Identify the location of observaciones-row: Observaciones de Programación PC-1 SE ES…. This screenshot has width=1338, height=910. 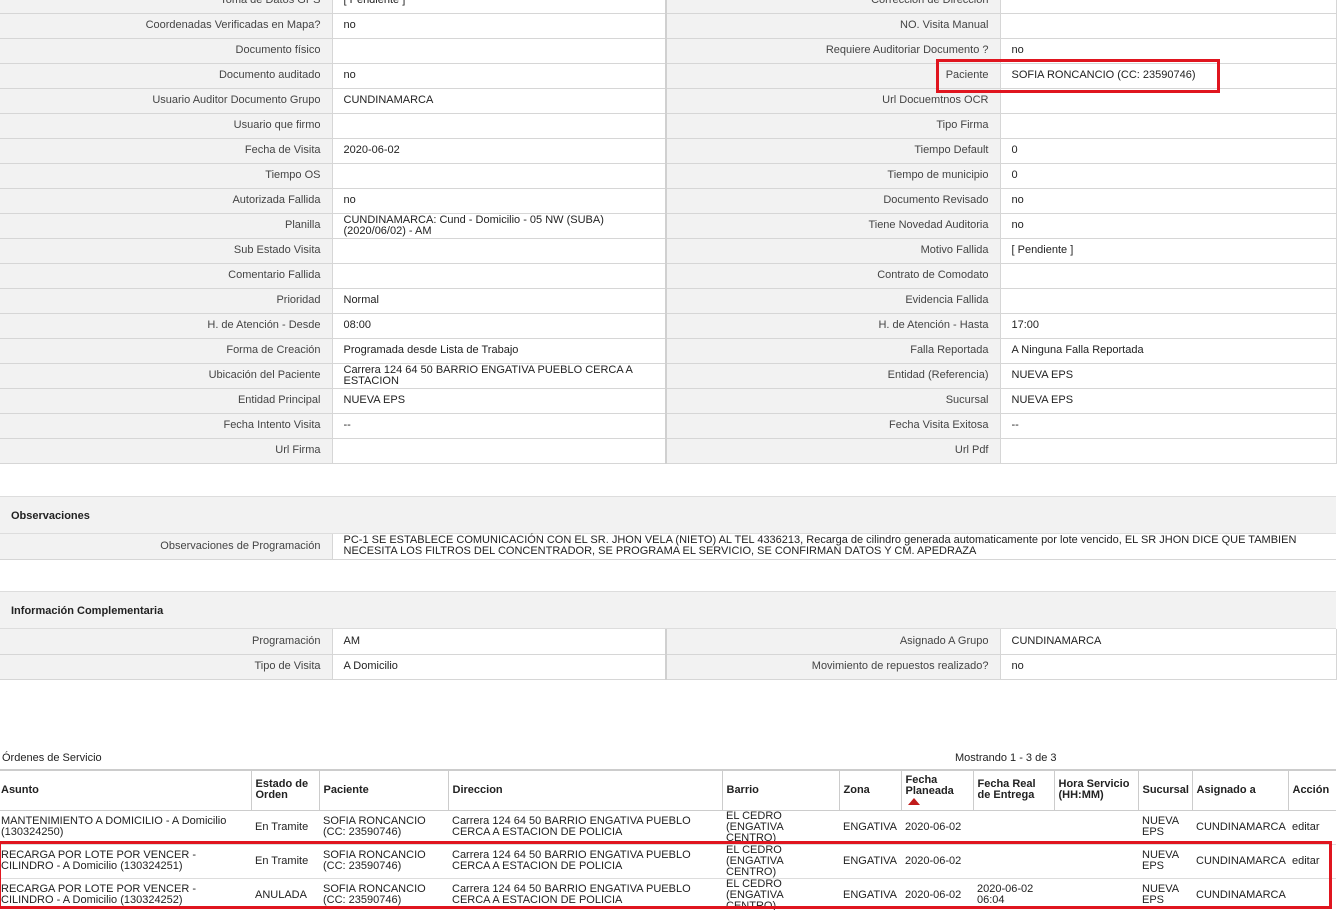
(668, 547).